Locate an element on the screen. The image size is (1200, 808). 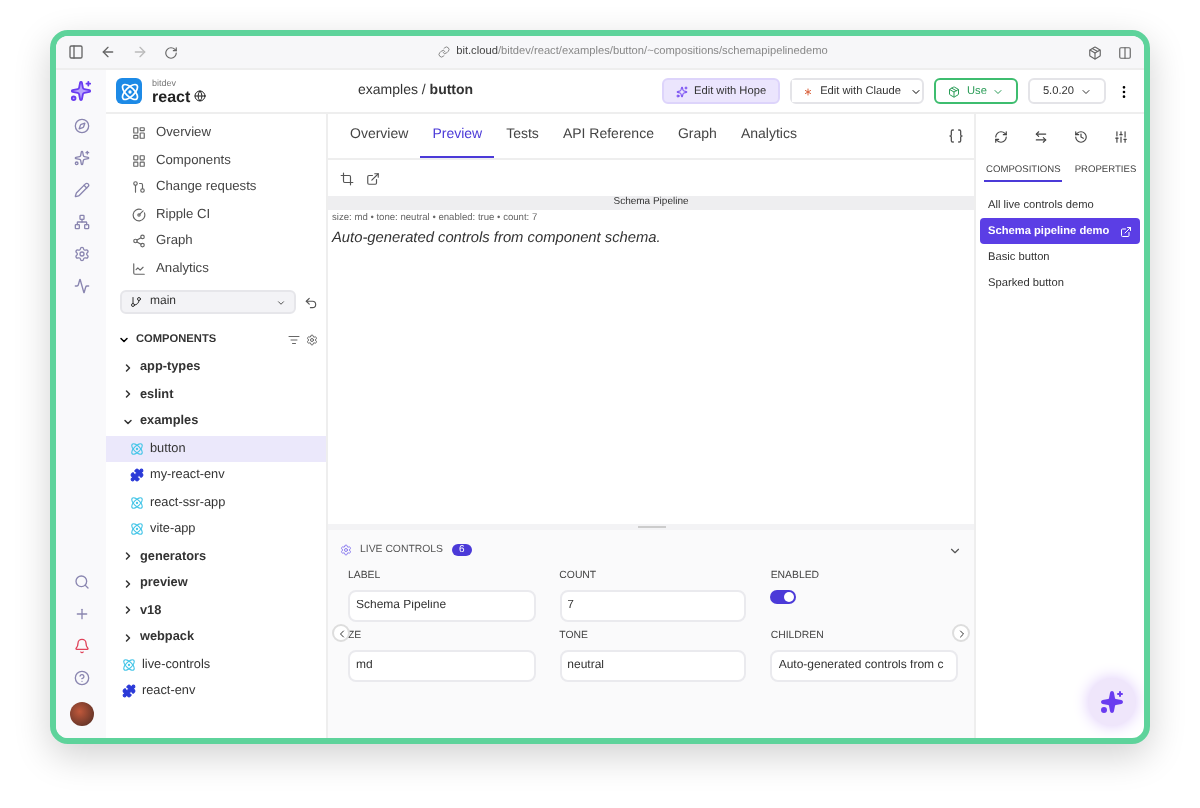
chevron-right-icon is located at coordinates (961, 633).